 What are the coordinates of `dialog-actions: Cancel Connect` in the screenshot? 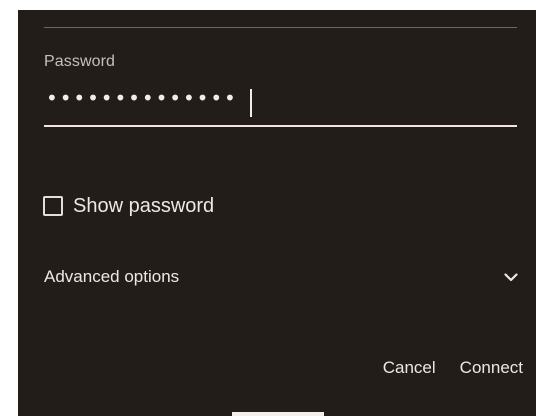 It's located at (453, 368).